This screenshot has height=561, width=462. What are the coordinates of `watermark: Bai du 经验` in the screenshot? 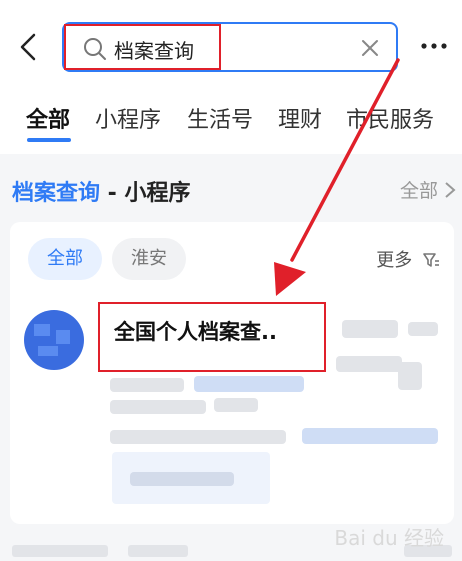 It's located at (389, 538).